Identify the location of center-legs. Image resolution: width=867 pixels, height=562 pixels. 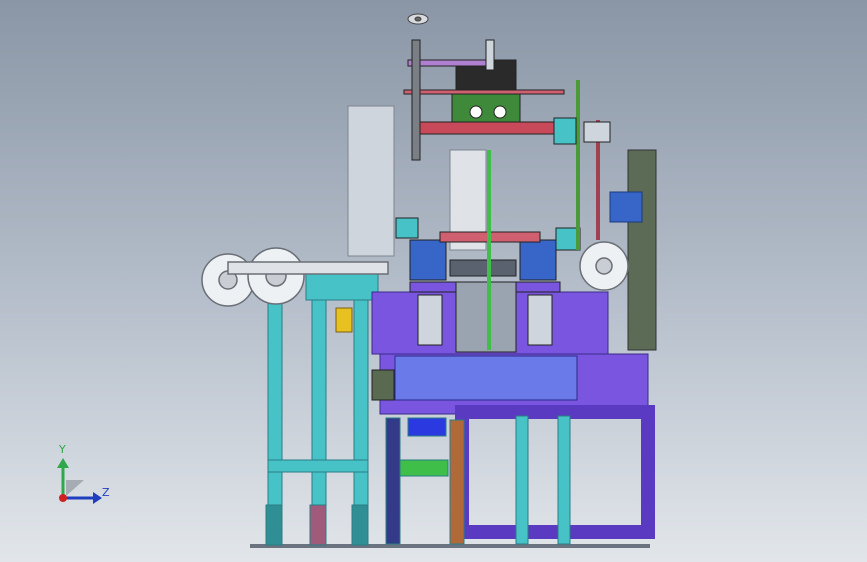
(478, 480).